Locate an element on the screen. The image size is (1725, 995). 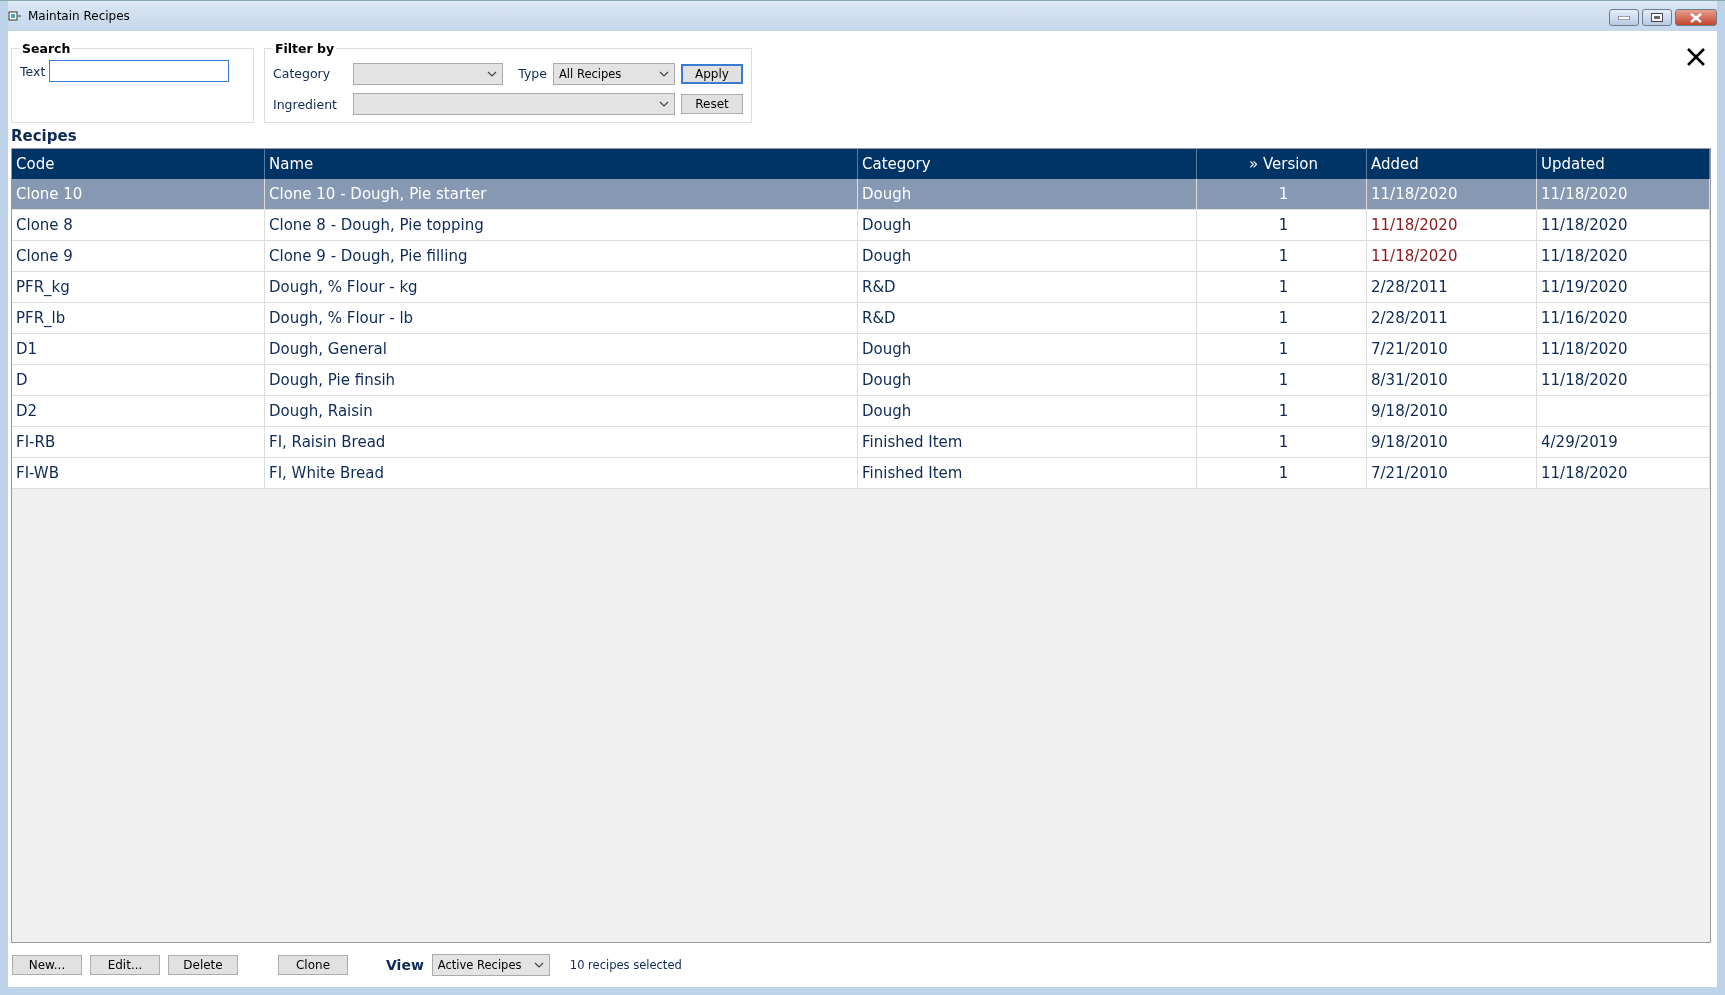
table-cell: D is located at coordinates (138, 380).